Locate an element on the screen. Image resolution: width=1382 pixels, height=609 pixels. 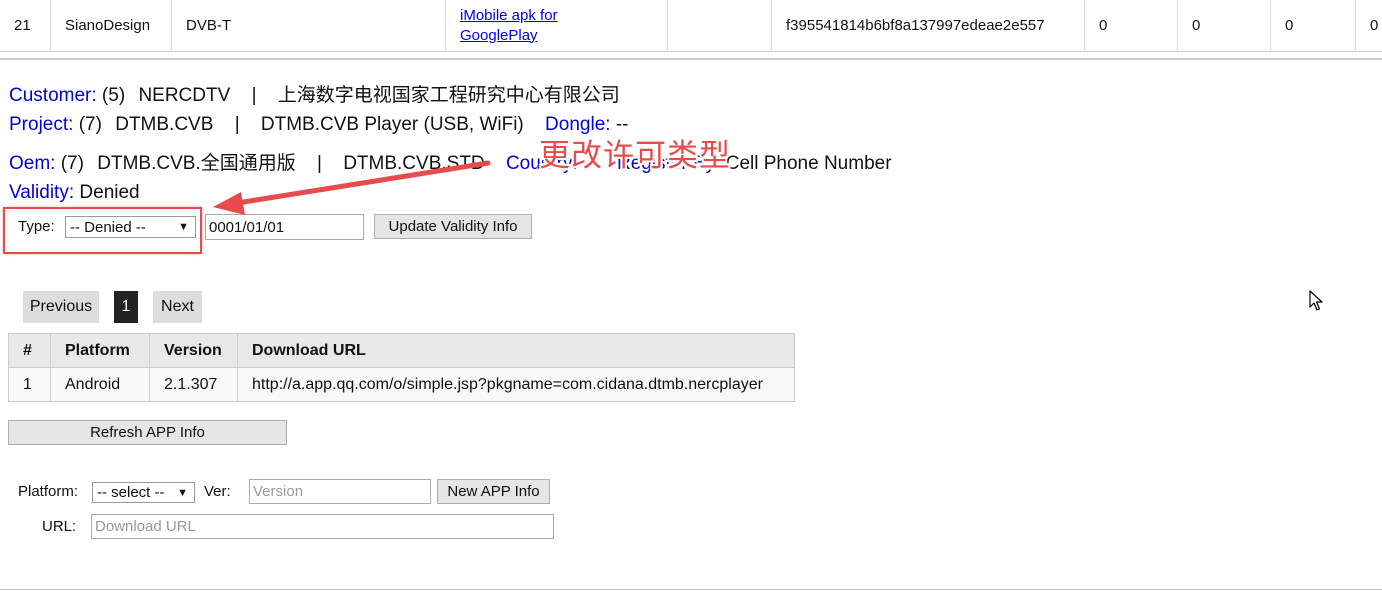
row-app-cell: iMobile apk for GooglePlay is located at coordinates (556, 25).